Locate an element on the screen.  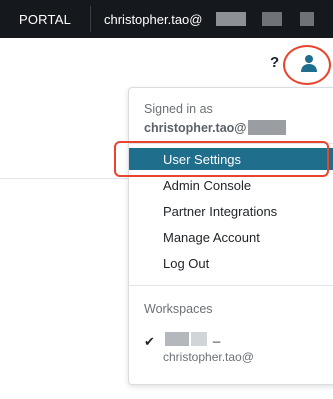
signed-in-user: christopher.tao@ is located at coordinates (195, 128).